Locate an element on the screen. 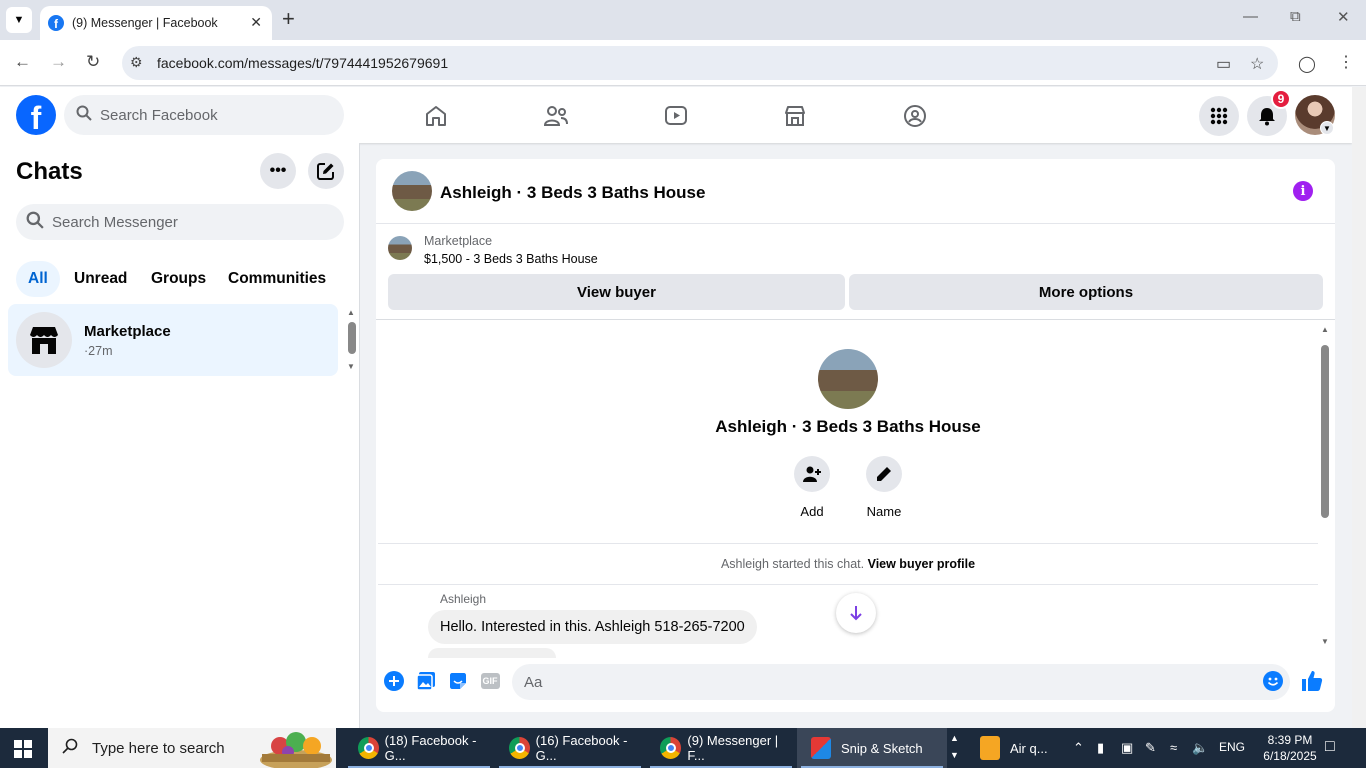  pen-workspace-icon: ✎ is located at coordinates (1150, 748).